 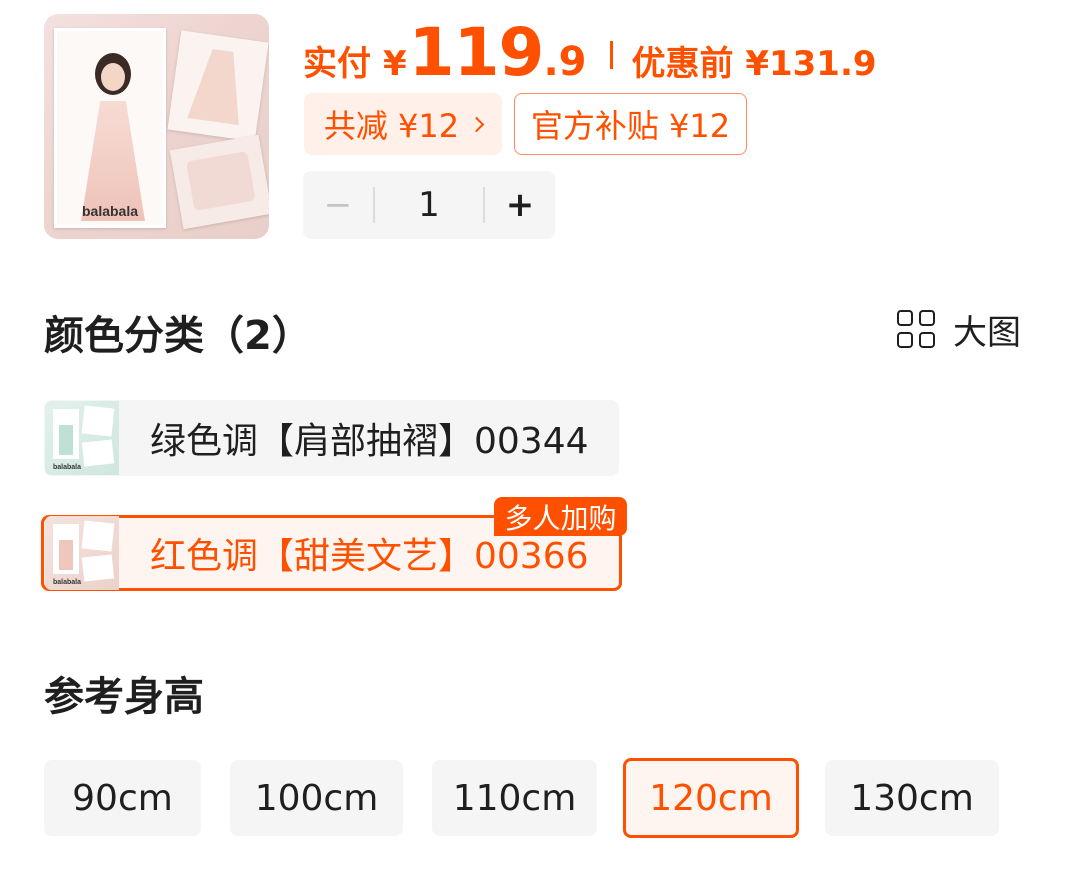 I want to click on chevron-right-icon, so click(x=476, y=124).